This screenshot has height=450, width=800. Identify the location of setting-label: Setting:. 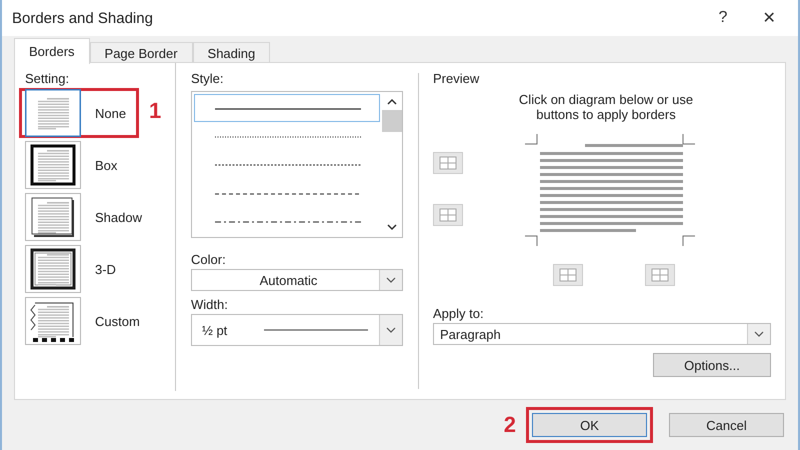
(47, 78).